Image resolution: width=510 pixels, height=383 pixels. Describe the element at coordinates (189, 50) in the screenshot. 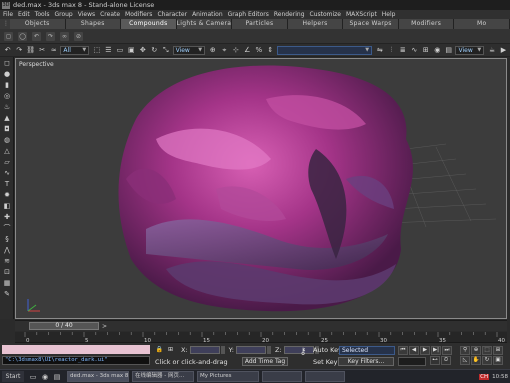

I see `reference-coord-dropdown: View ▼` at that location.